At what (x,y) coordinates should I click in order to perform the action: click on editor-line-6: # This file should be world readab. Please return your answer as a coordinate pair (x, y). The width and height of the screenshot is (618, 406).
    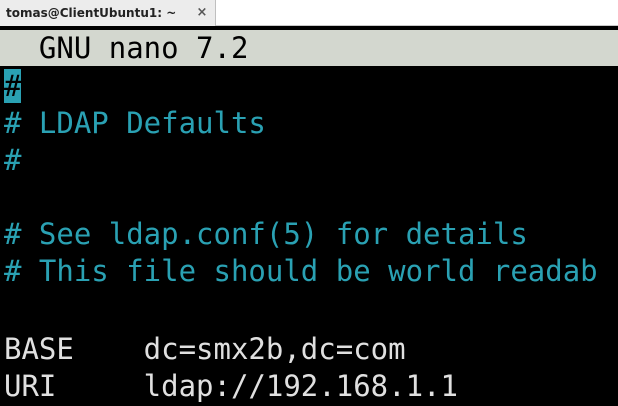
    Looking at the image, I should click on (301, 271).